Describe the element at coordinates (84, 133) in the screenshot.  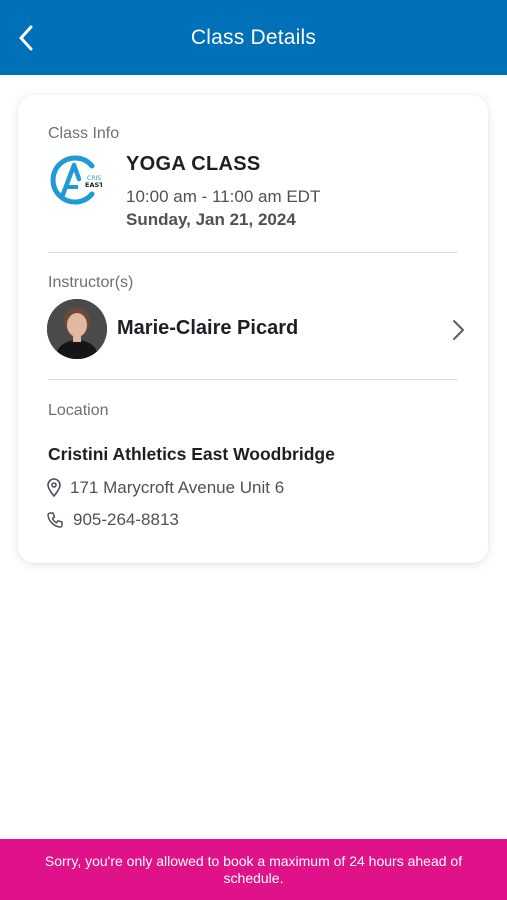
I see `class-info-label: Class Info` at that location.